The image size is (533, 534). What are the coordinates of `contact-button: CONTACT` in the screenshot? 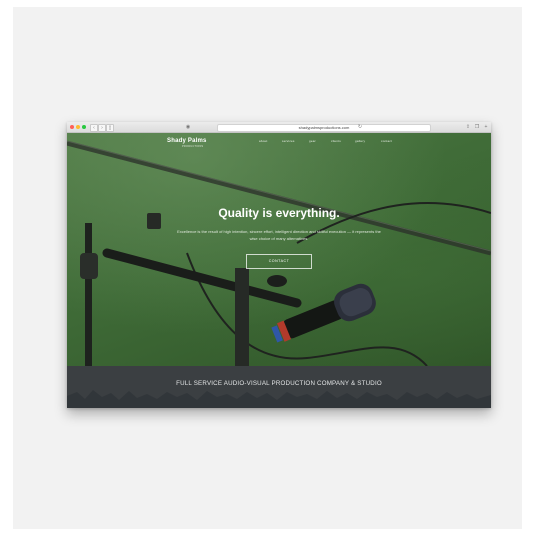 It's located at (279, 261).